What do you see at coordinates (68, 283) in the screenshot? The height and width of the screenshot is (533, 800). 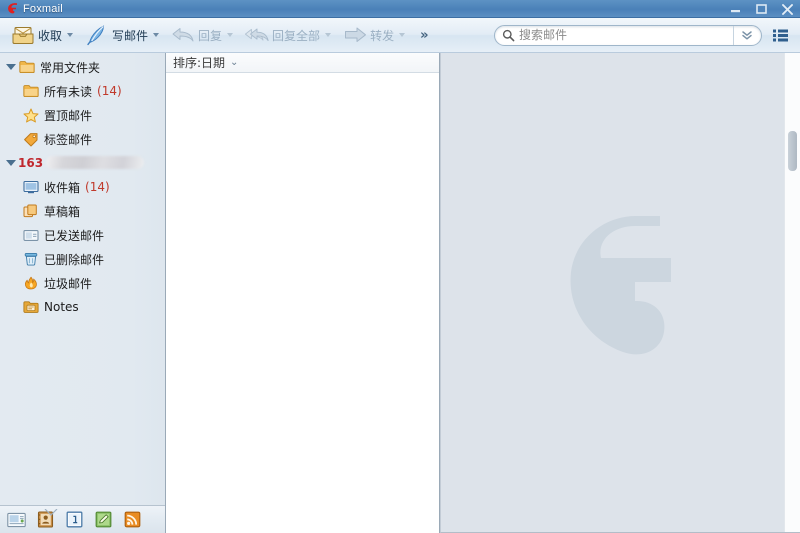 I see `sidebar-item-label: 垃圾邮件` at bounding box center [68, 283].